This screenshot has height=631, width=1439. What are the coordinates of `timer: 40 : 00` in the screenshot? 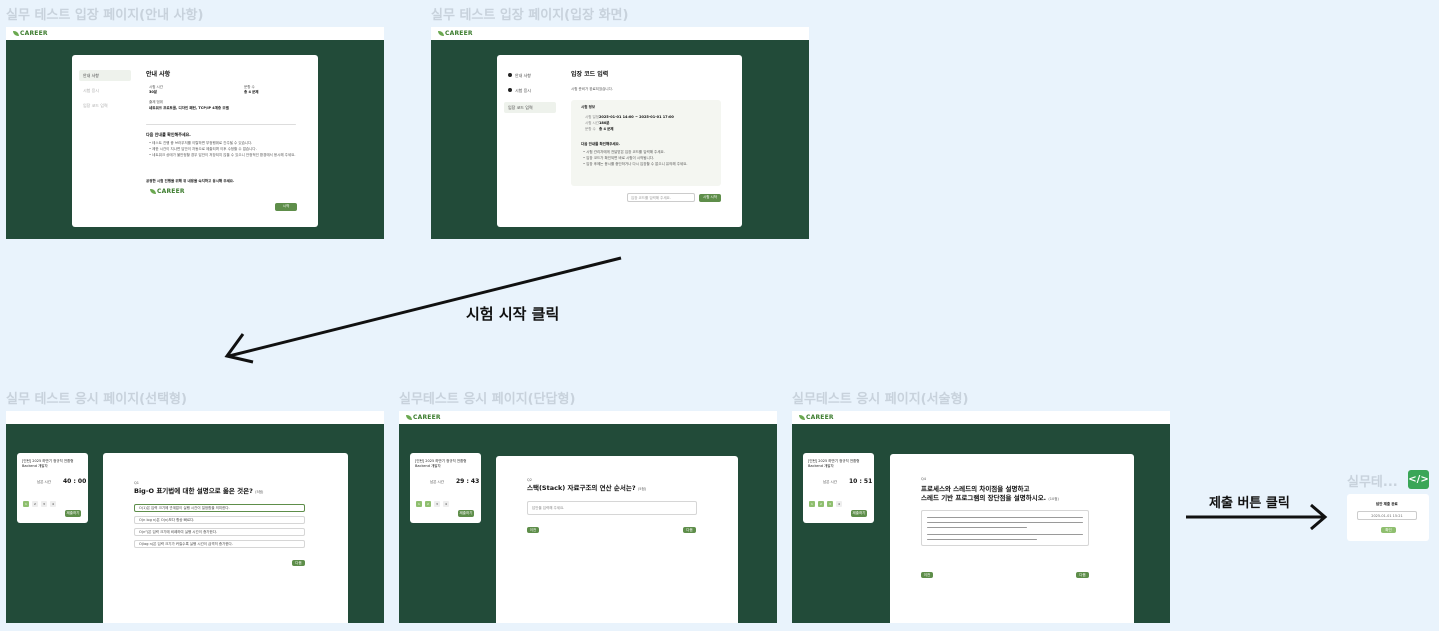 It's located at (75, 481).